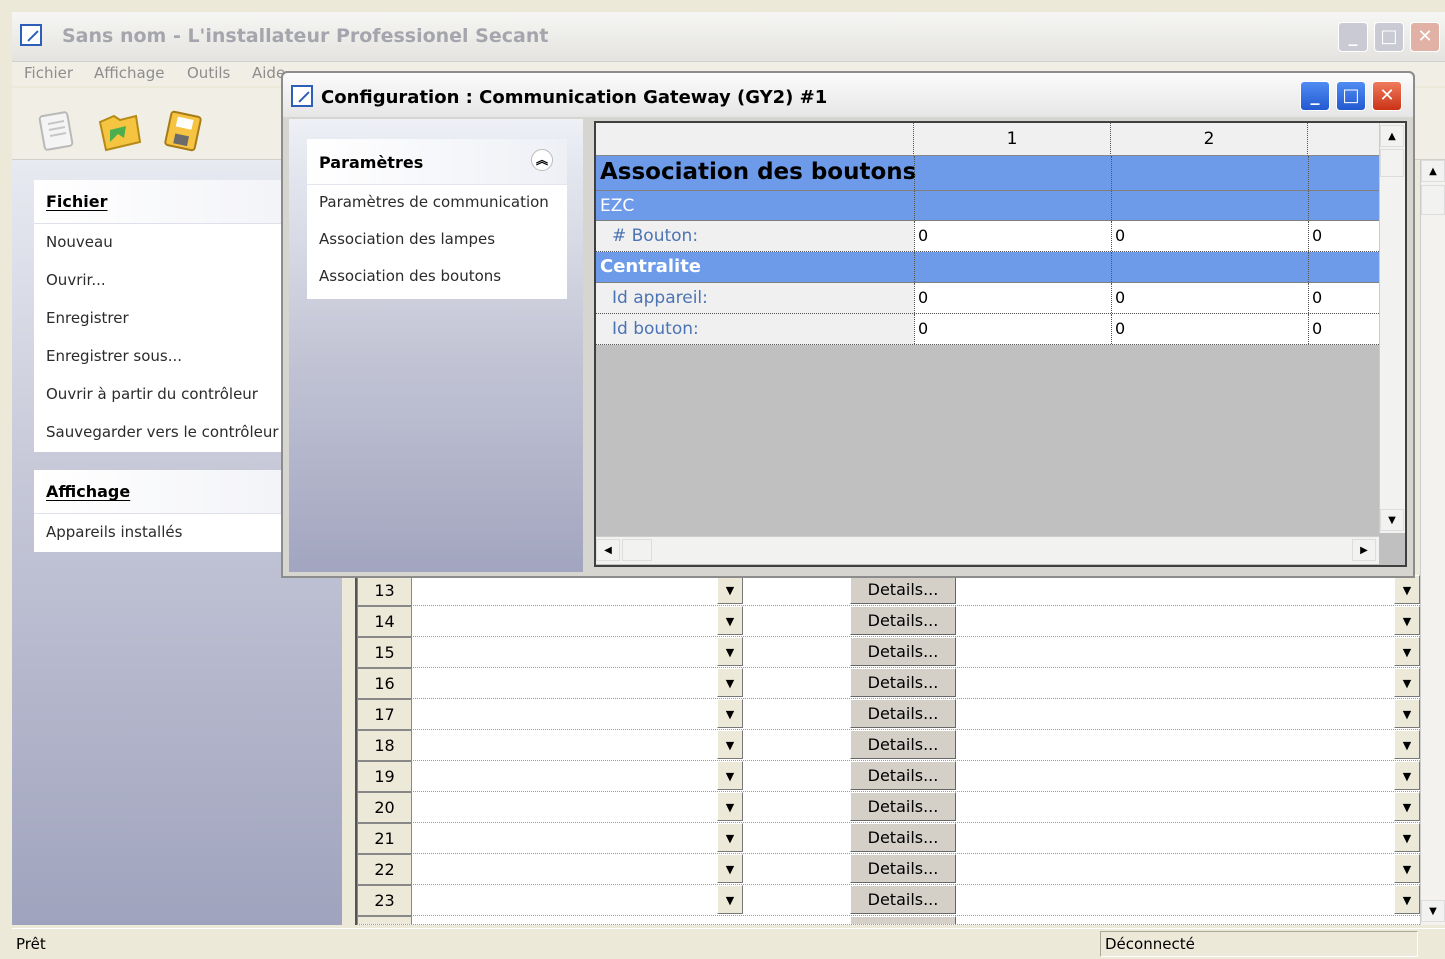 This screenshot has width=1445, height=959. I want to click on minimize-button: _, so click(1353, 37).